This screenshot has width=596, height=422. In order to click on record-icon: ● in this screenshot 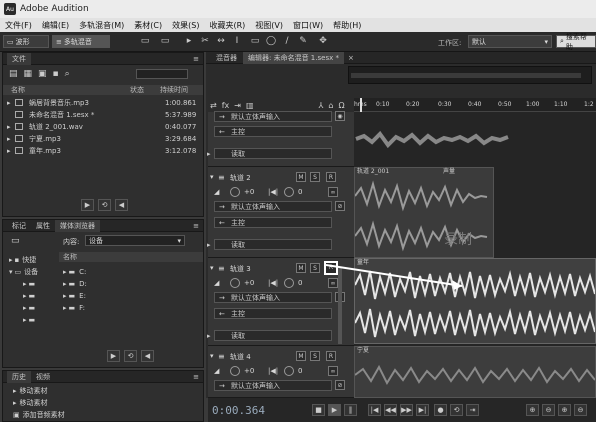, I will do `click(440, 410)`.